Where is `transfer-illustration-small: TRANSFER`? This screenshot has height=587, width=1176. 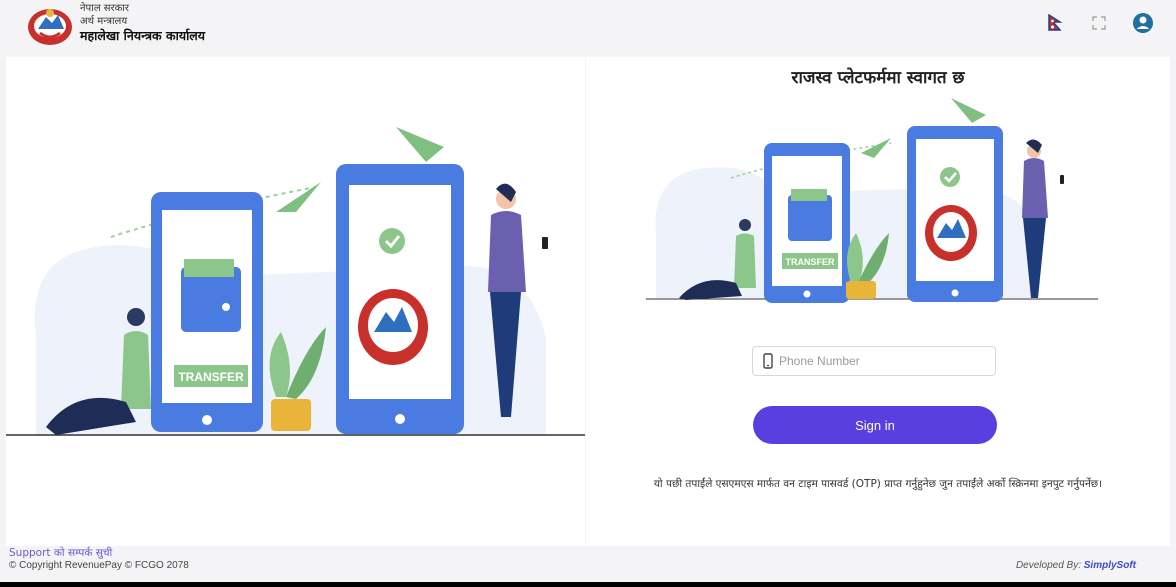
transfer-illustration-small: TRANSFER is located at coordinates (872, 200).